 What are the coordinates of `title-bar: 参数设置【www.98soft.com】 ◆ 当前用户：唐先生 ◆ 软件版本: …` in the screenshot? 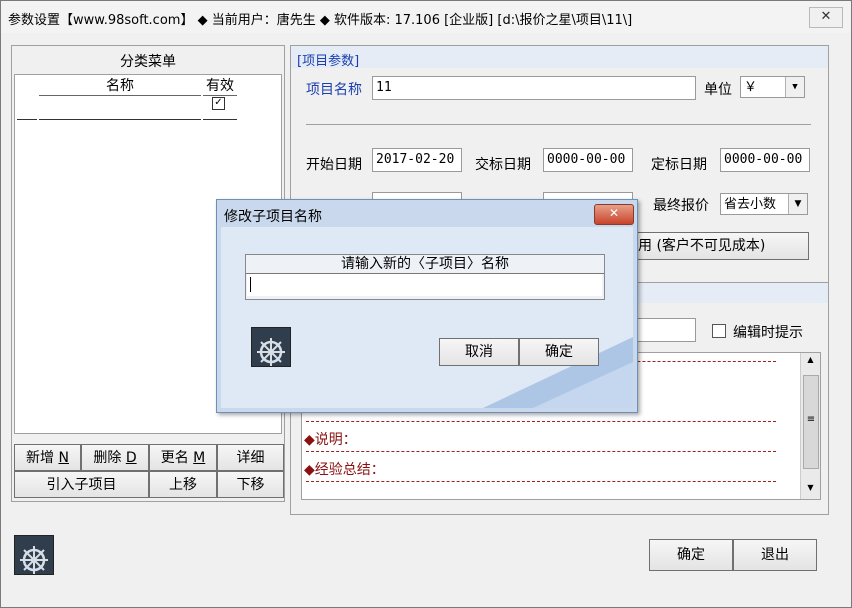 It's located at (426, 17).